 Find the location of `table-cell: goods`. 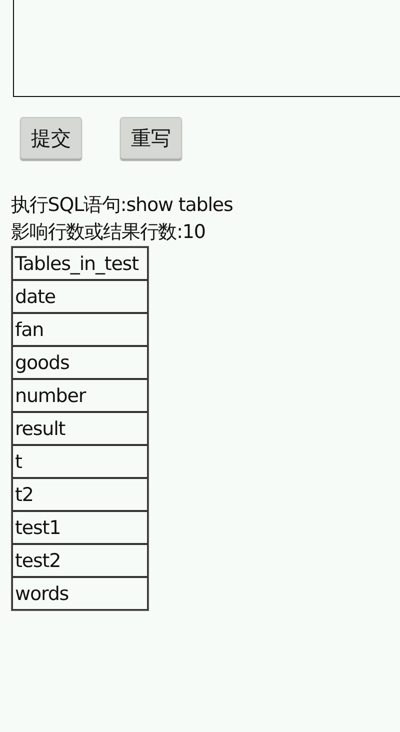

table-cell: goods is located at coordinates (80, 362).